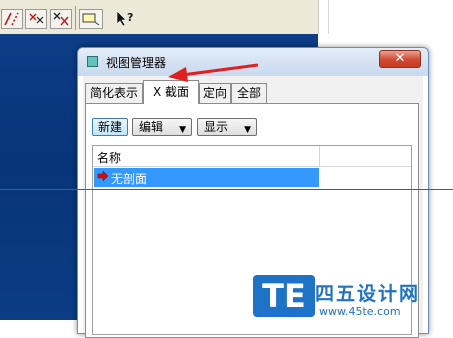 The height and width of the screenshot is (338, 453). What do you see at coordinates (75, 18) in the screenshot?
I see `toolbar-separator` at bounding box center [75, 18].